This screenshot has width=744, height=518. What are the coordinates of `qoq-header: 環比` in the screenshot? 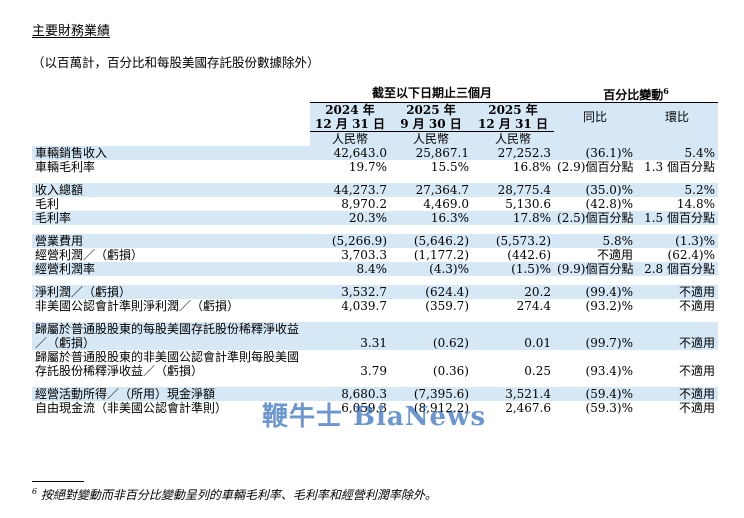 It's located at (677, 117).